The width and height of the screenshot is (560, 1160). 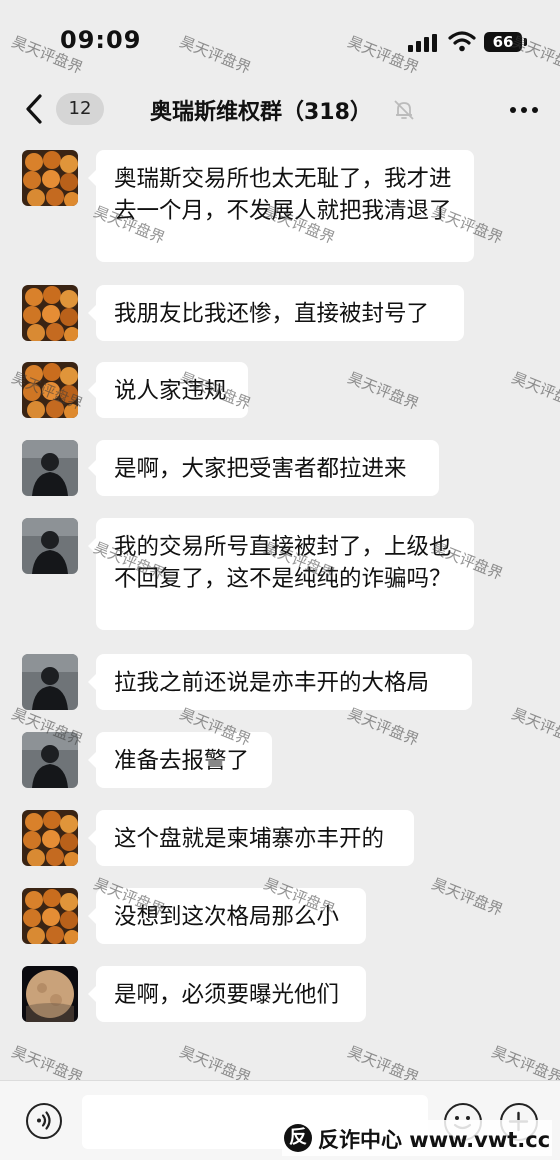 I want to click on message-bubble: 我朋友比我还惨，直接被封号了, so click(x=276, y=313).